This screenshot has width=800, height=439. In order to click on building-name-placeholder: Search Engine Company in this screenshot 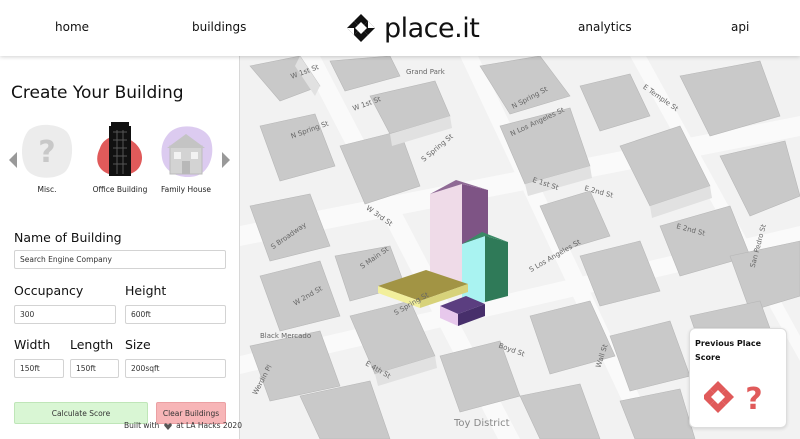, I will do `click(66, 259)`.